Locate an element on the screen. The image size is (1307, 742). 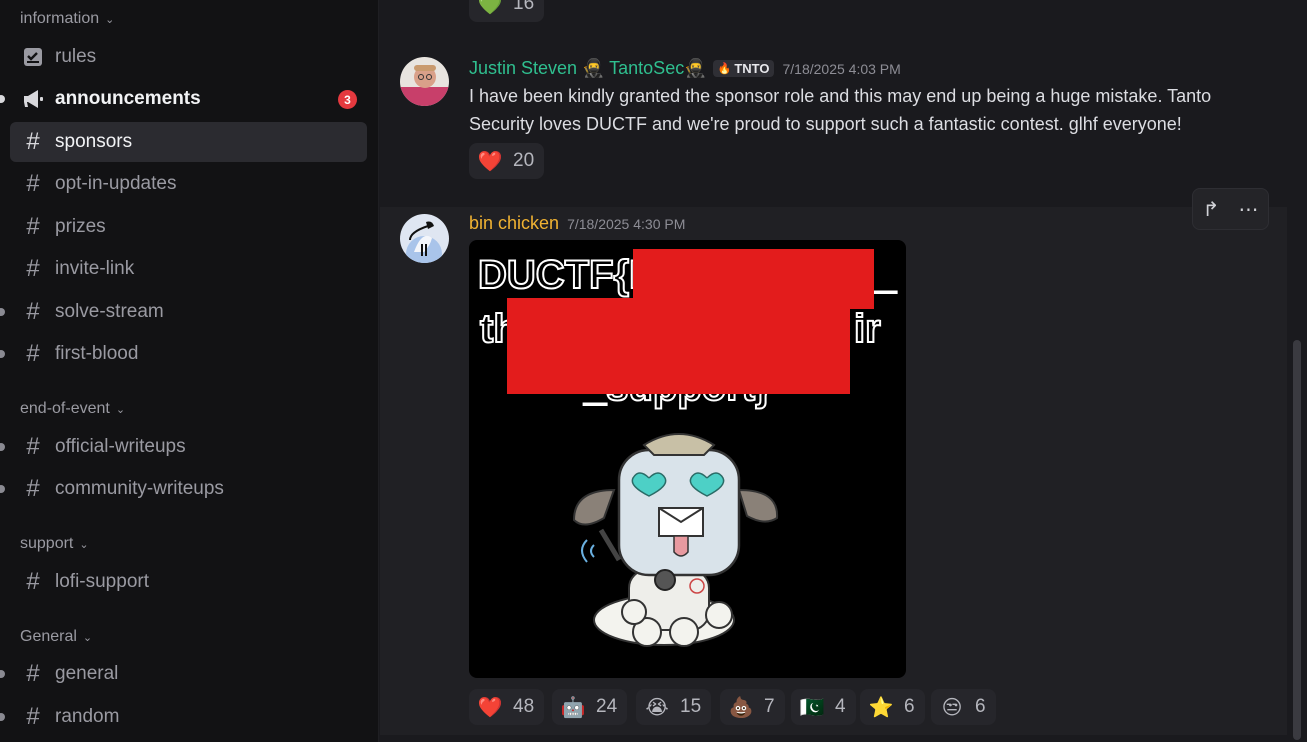
reaction-heart: ❤️ 48 is located at coordinates (507, 707).